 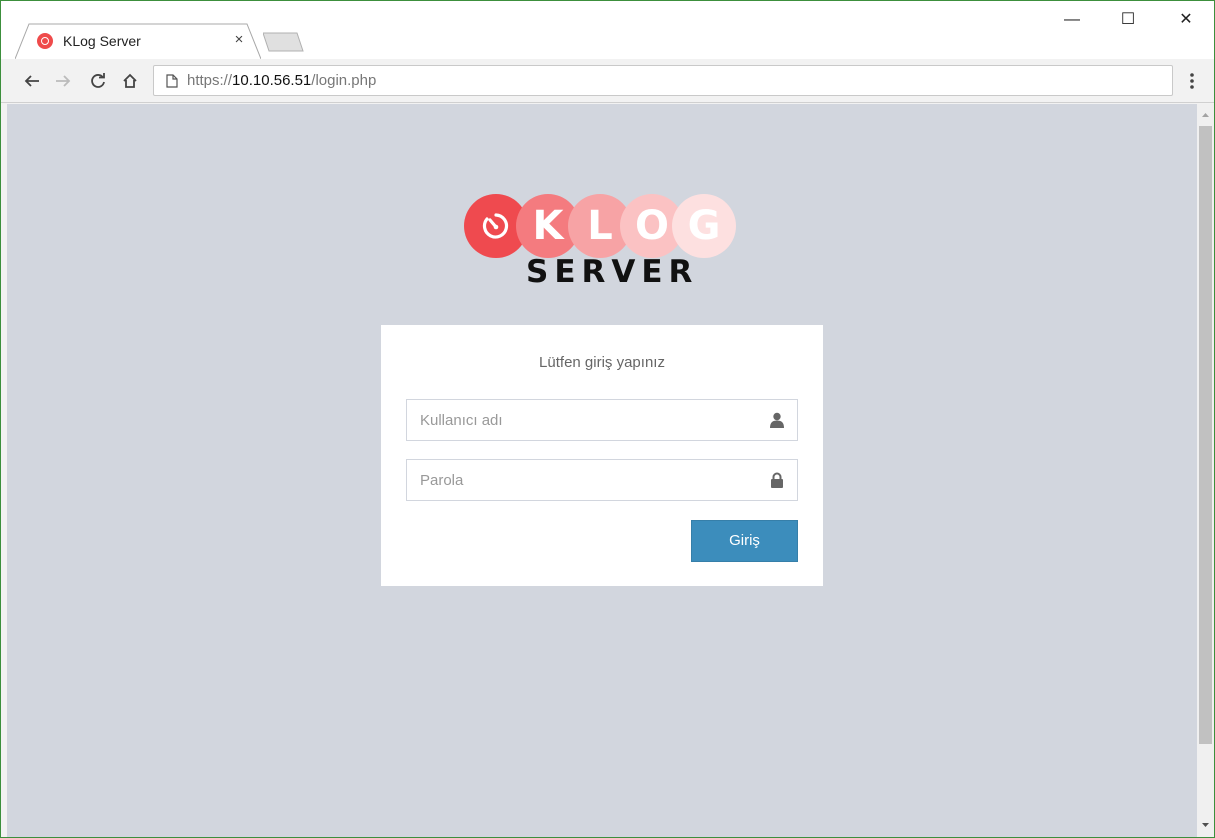 I want to click on url-scheme: https://, so click(x=210, y=80).